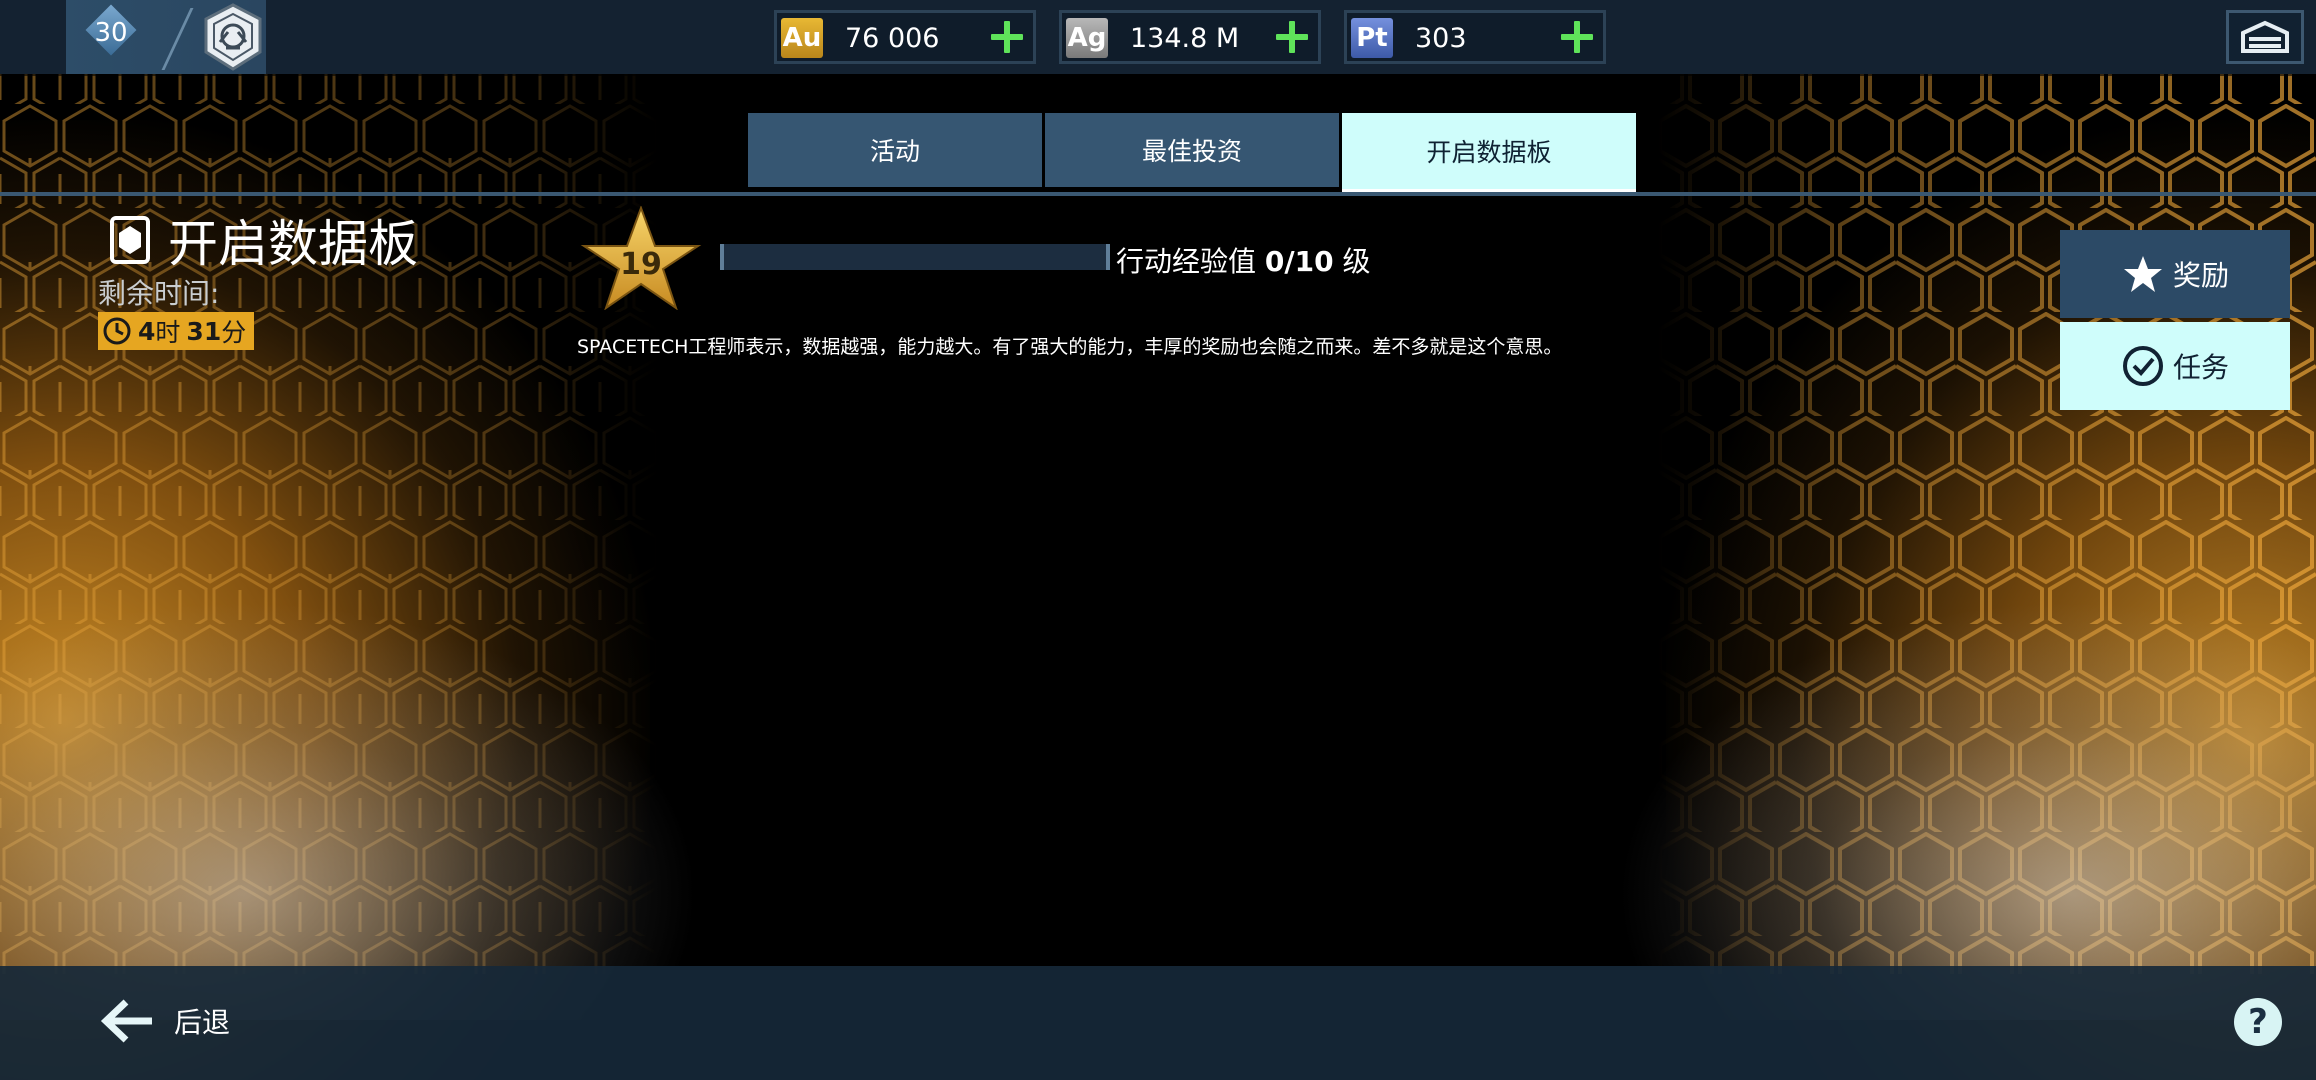 Image resolution: width=2316 pixels, height=1080 pixels. Describe the element at coordinates (1185, 38) in the screenshot. I see `silver-value: 134.8 M` at that location.